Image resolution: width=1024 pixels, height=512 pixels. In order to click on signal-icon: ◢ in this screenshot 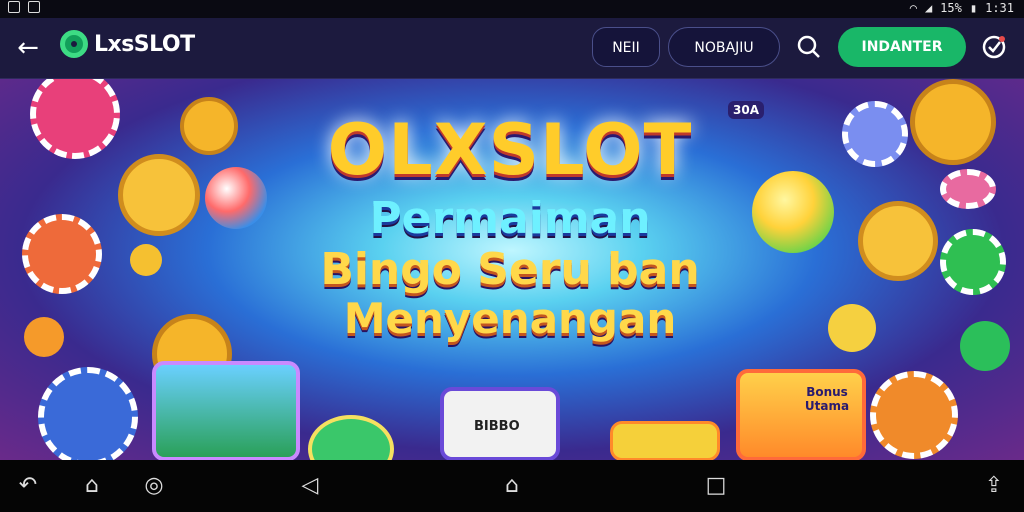, I will do `click(928, 8)`.